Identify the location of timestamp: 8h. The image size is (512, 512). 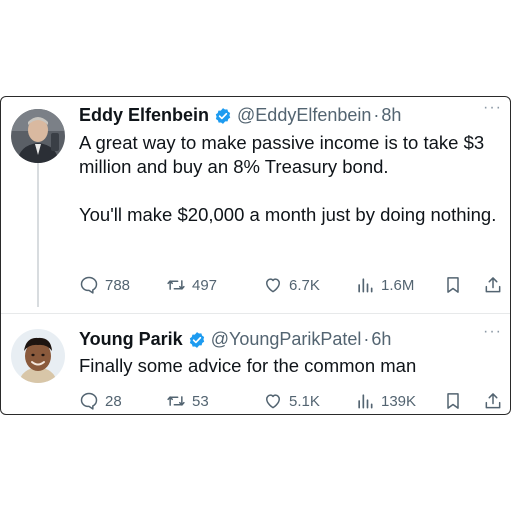
(391, 115).